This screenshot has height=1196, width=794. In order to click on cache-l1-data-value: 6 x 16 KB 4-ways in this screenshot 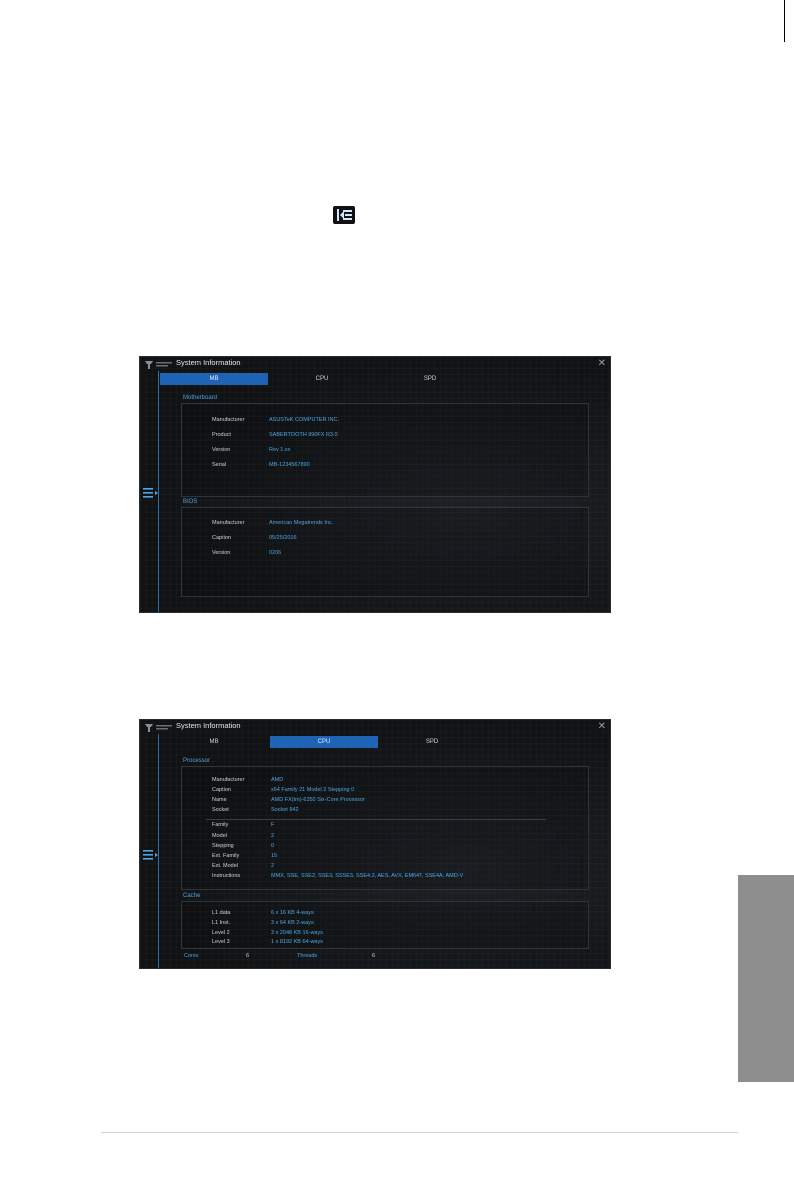, I will do `click(292, 913)`.